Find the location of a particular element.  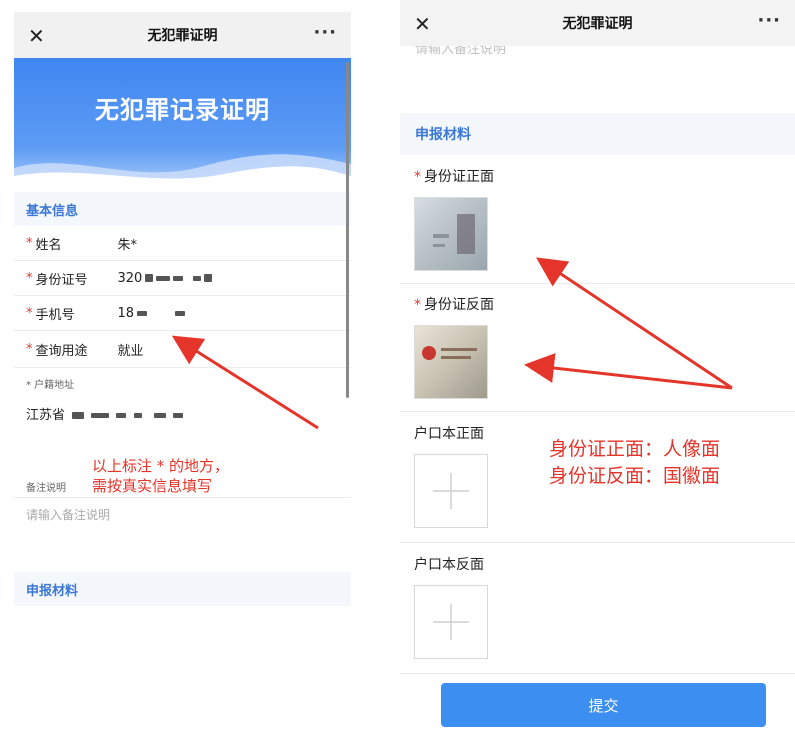

field-row-id-number: * 身份证号 320 is located at coordinates (182, 278).